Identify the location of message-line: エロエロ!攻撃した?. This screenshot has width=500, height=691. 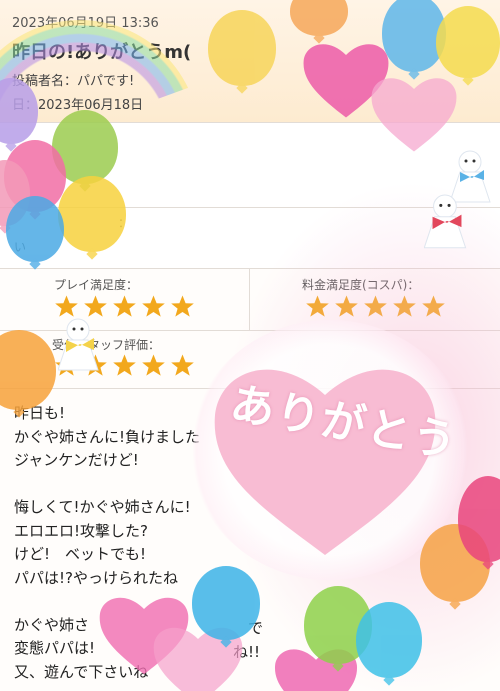
(81, 530).